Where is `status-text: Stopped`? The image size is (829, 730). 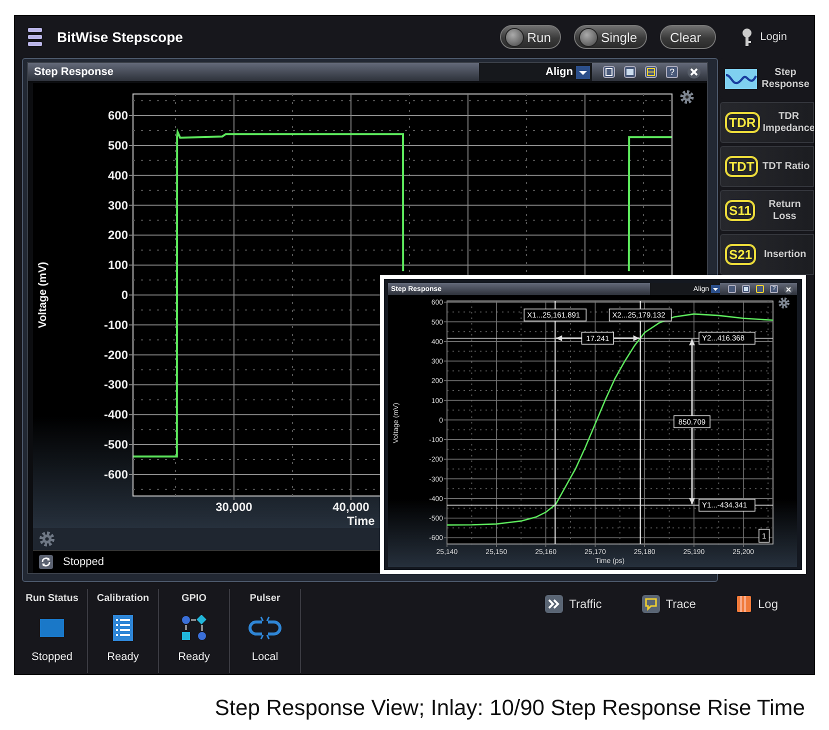 status-text: Stopped is located at coordinates (83, 562).